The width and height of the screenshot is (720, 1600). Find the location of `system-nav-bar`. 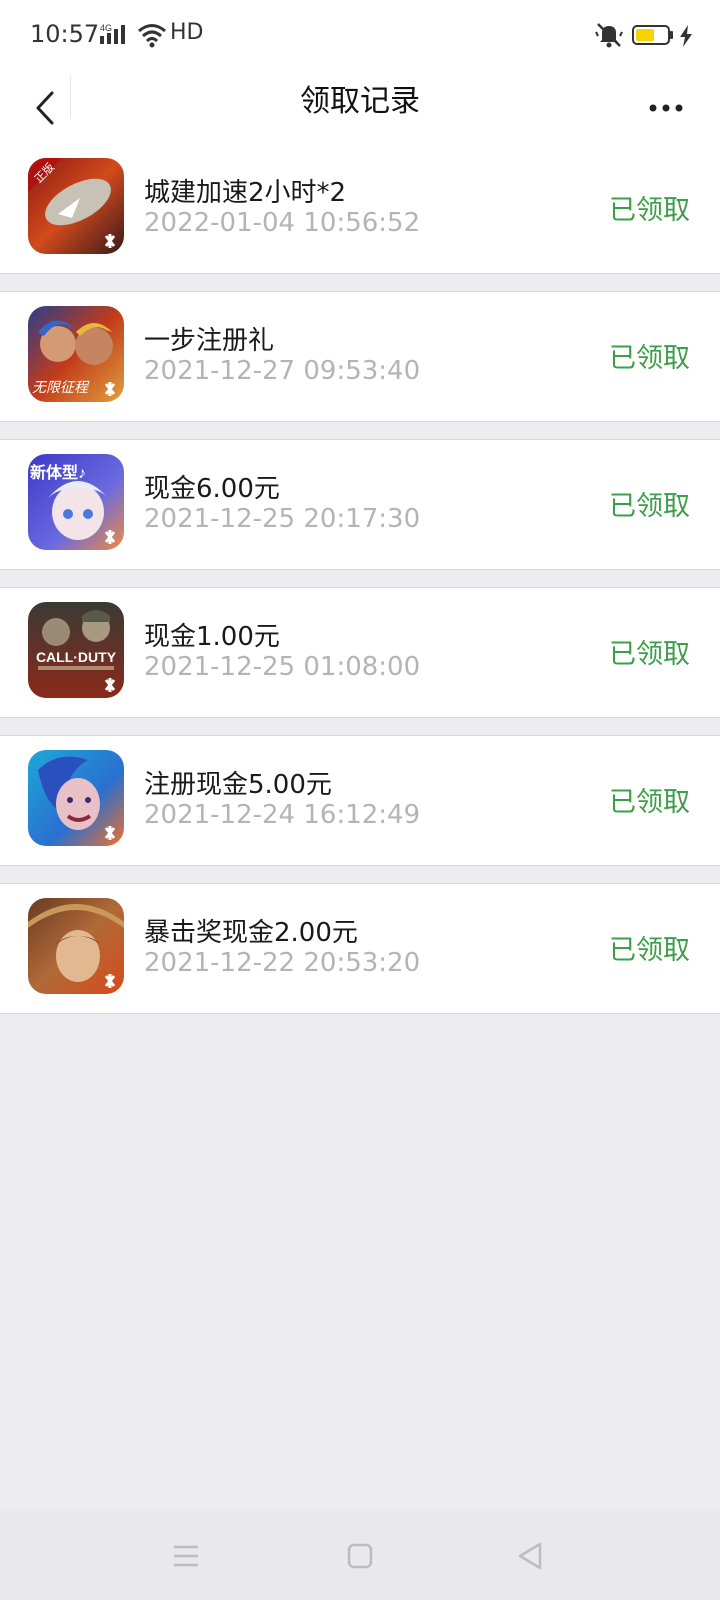

system-nav-bar is located at coordinates (360, 1555).